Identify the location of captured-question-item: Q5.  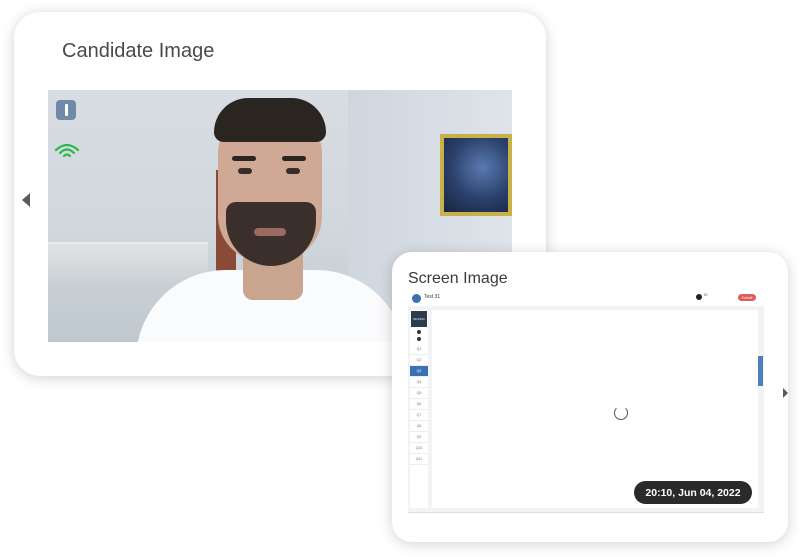
(419, 393).